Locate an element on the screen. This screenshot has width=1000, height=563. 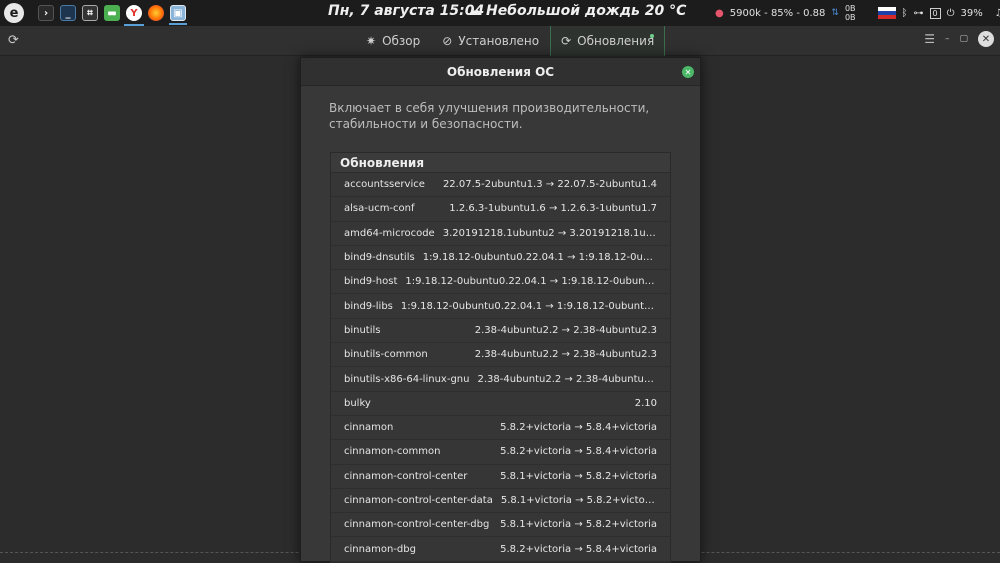
package-name: binutils is located at coordinates (362, 330).